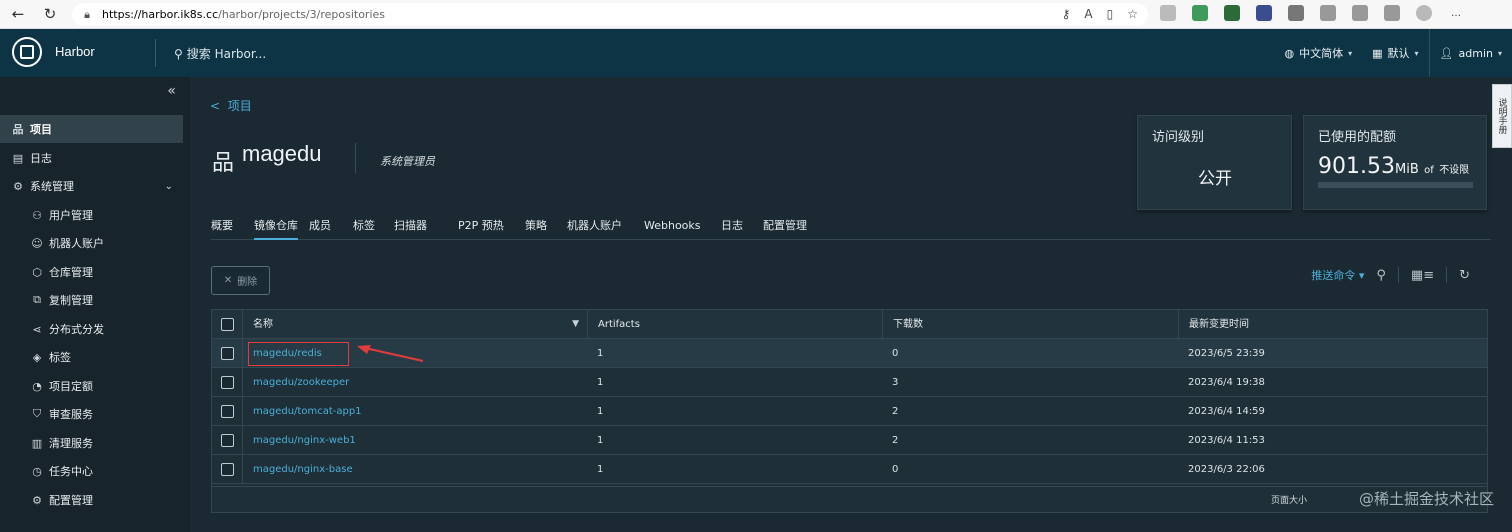  Describe the element at coordinates (849, 500) in the screenshot. I see `table-footer: 页面大小` at that location.